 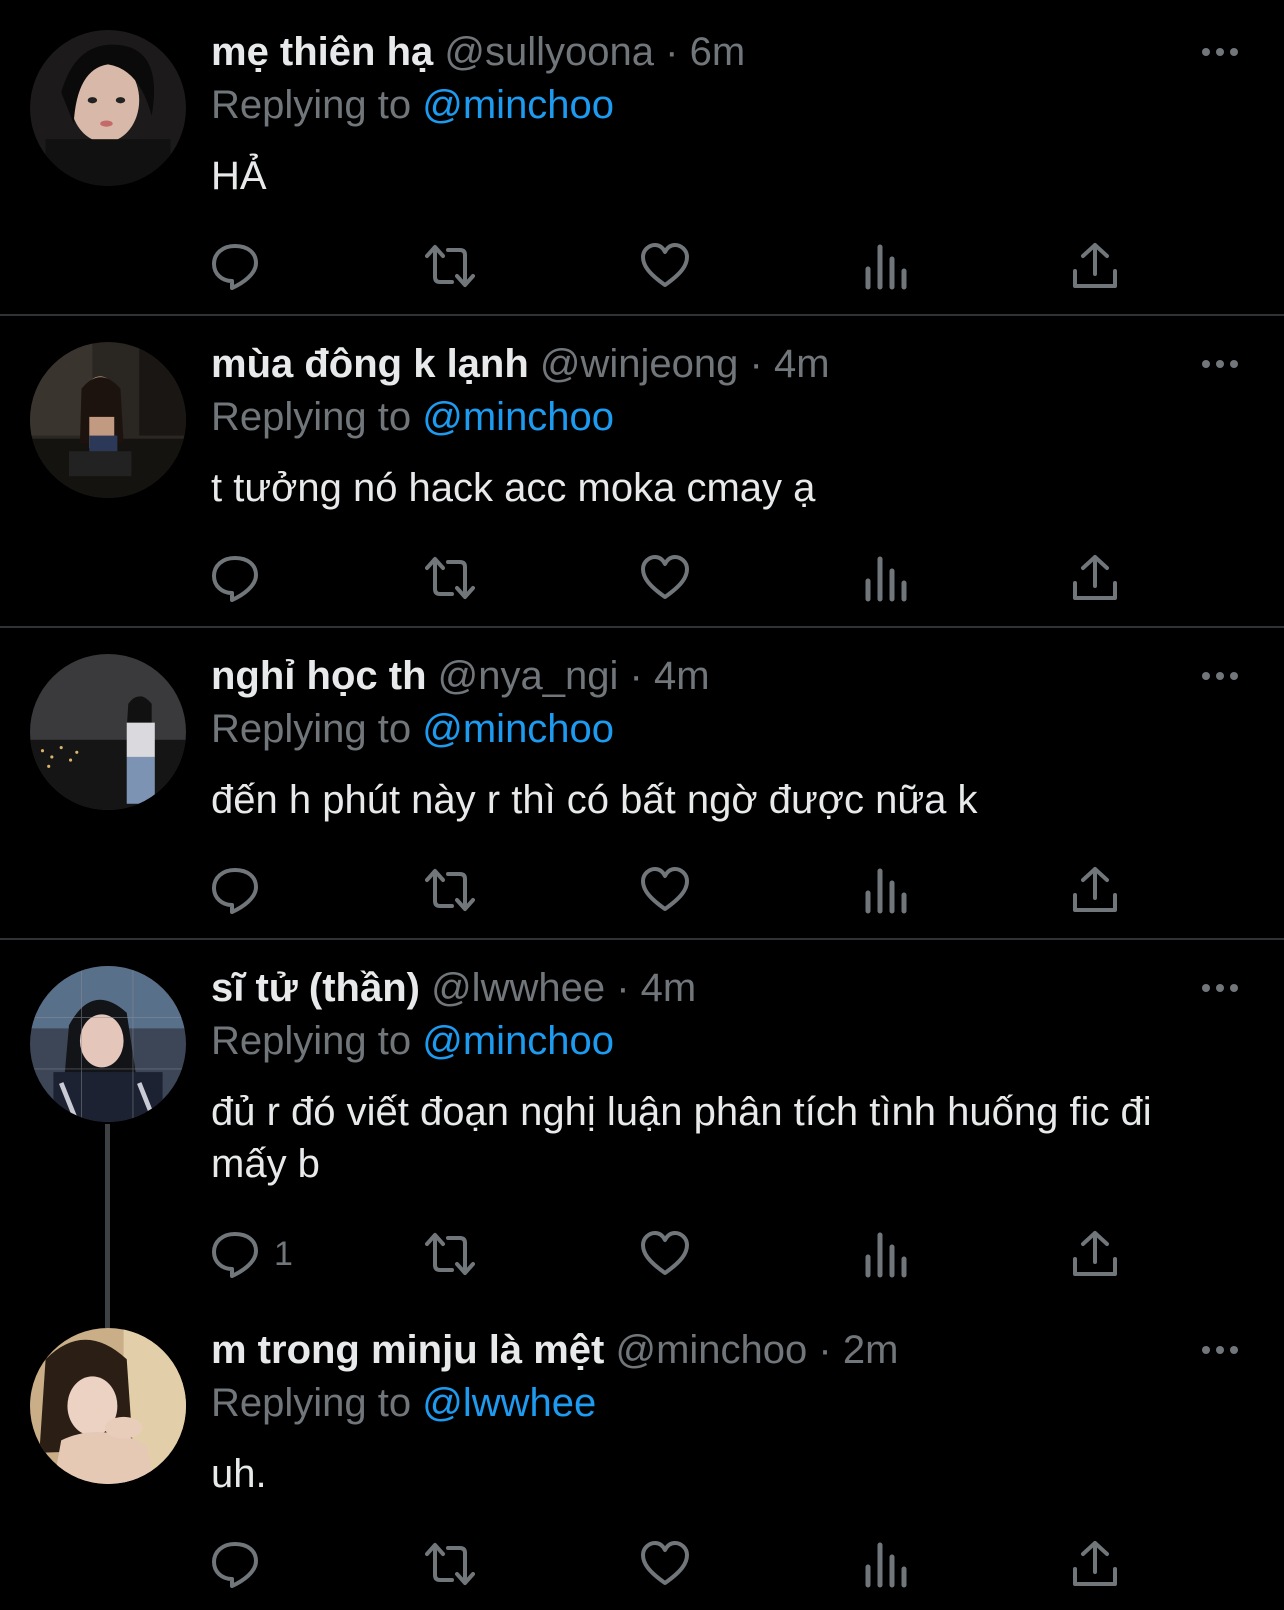 I want to click on display-name: mẹ thiên hạ, so click(x=322, y=52).